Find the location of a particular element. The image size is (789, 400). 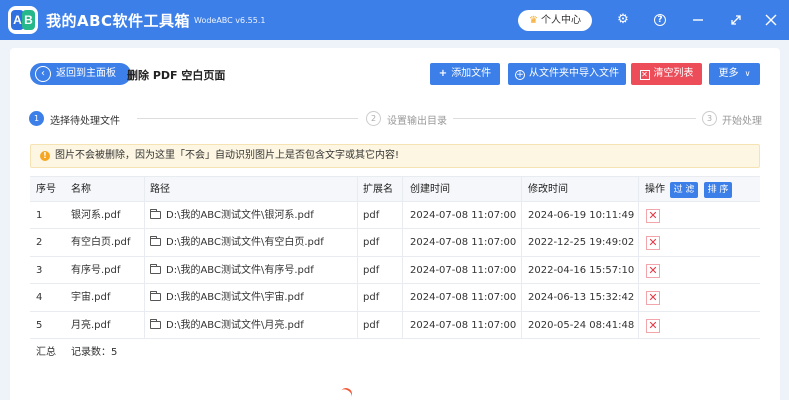

close-icon is located at coordinates (771, 20).